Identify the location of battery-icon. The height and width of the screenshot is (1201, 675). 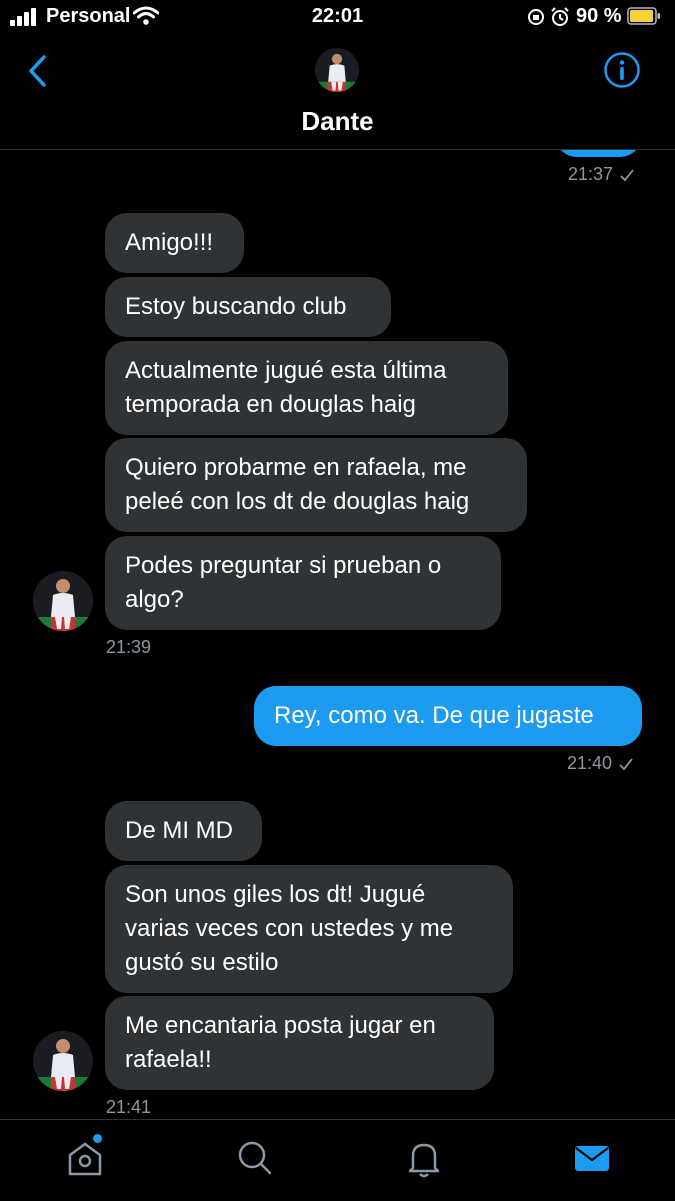
(643, 16).